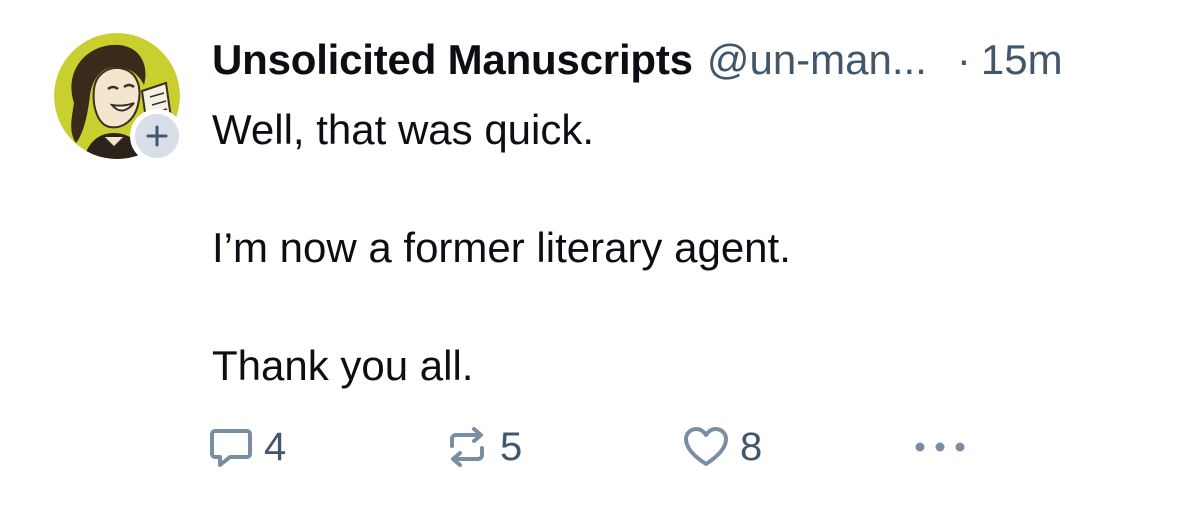 The image size is (1179, 508). What do you see at coordinates (343, 365) in the screenshot?
I see `post-text-line: Thank you all.` at bounding box center [343, 365].